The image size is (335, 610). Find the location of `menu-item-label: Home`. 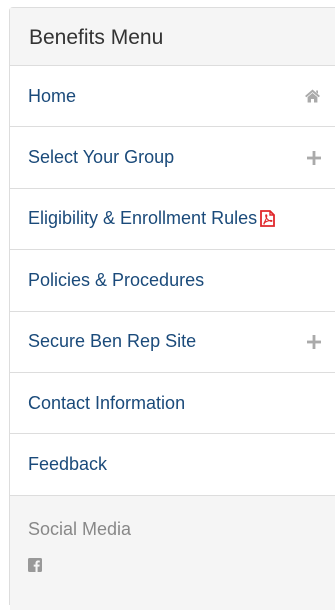

menu-item-label: Home is located at coordinates (52, 95).